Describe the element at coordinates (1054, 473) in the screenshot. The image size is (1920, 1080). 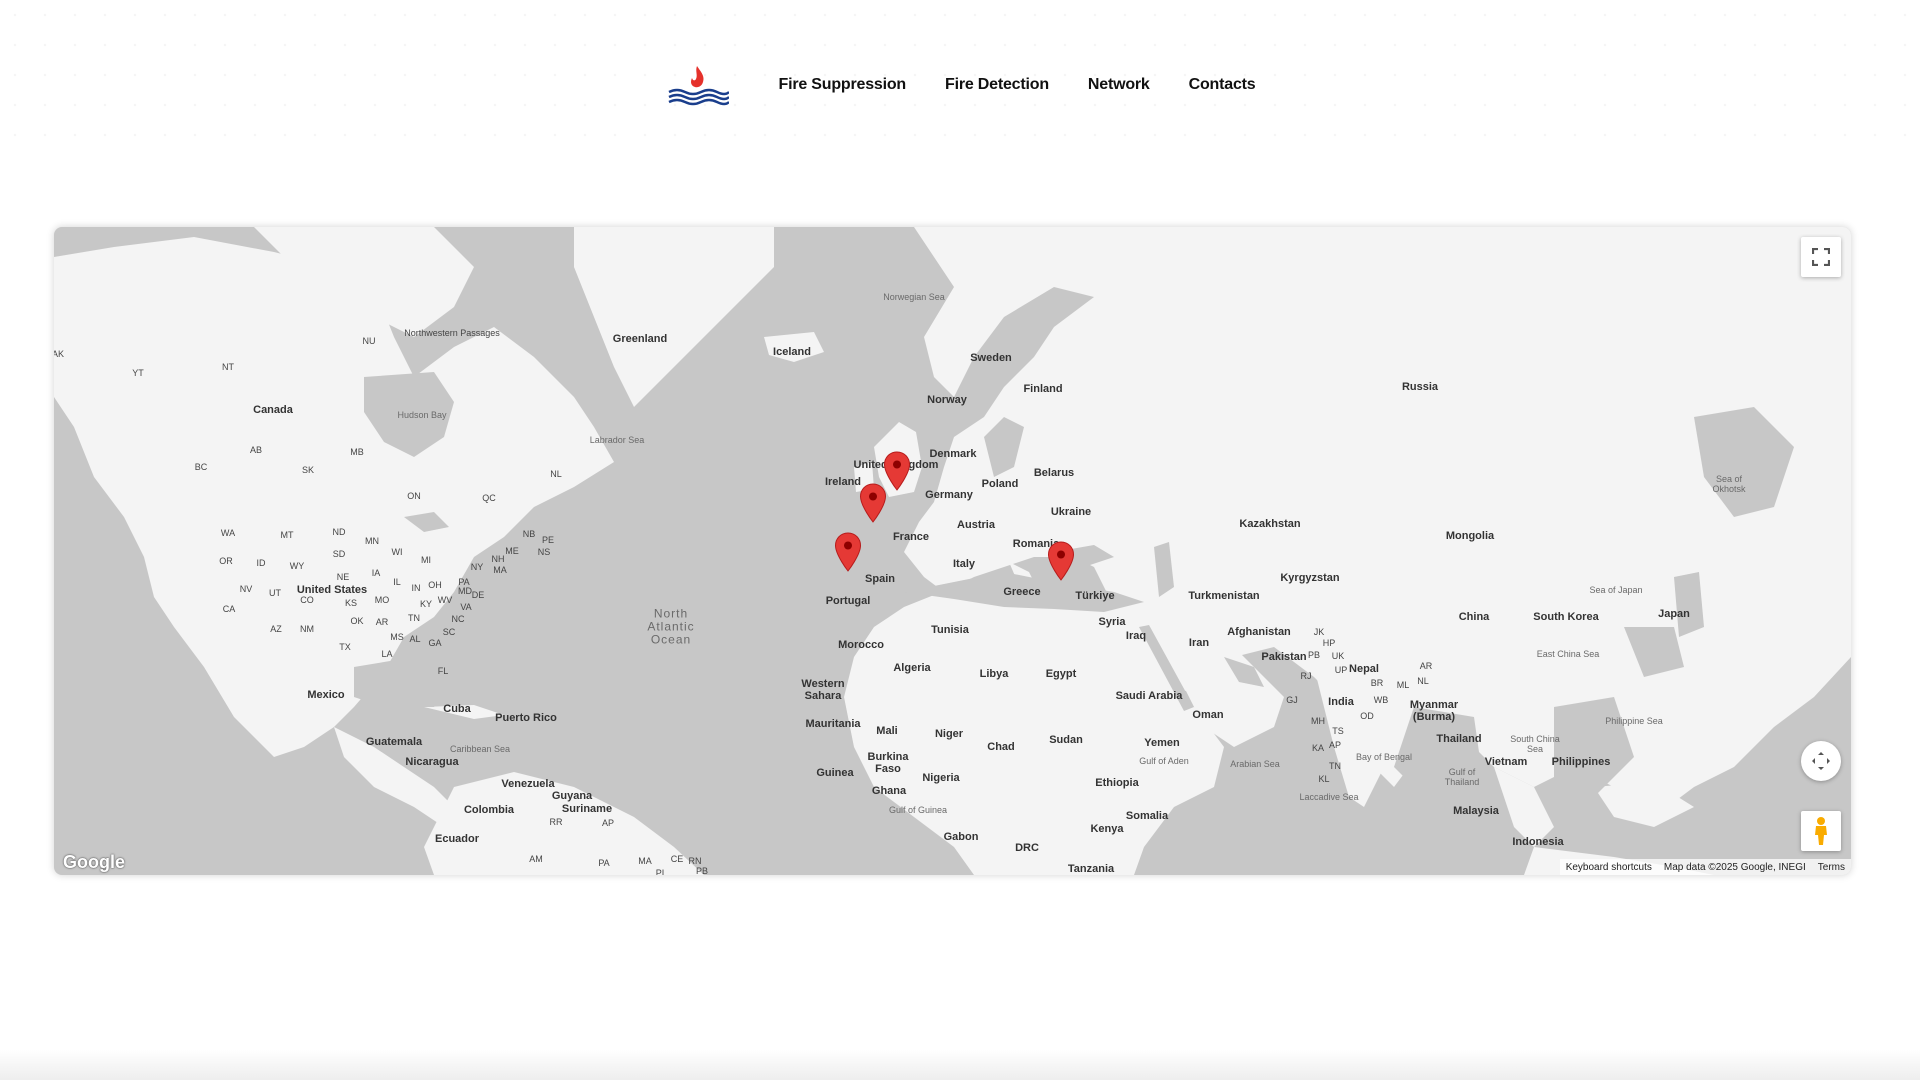
I see `map-label: Belarus` at that location.